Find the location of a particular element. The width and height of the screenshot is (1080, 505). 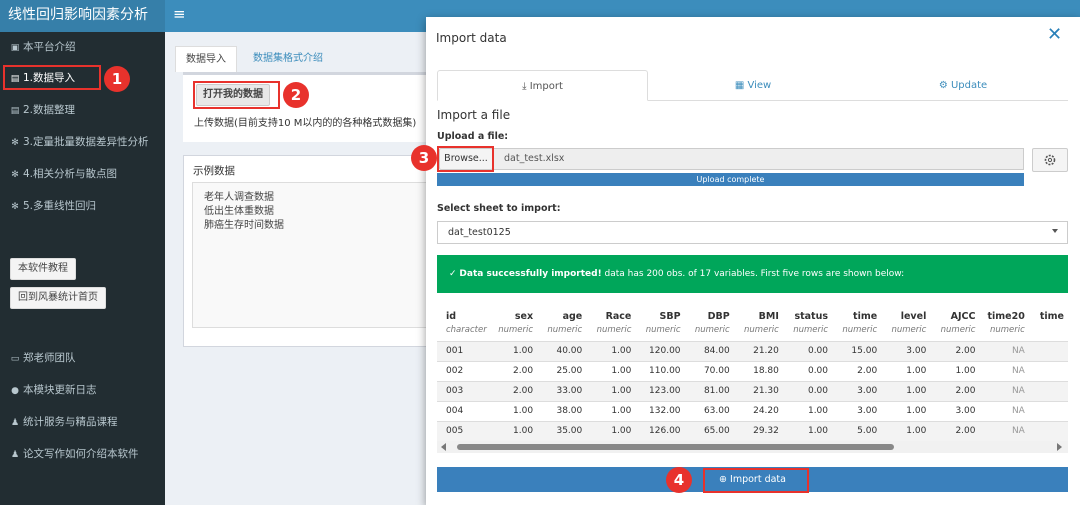

column-name: level is located at coordinates (913, 316).